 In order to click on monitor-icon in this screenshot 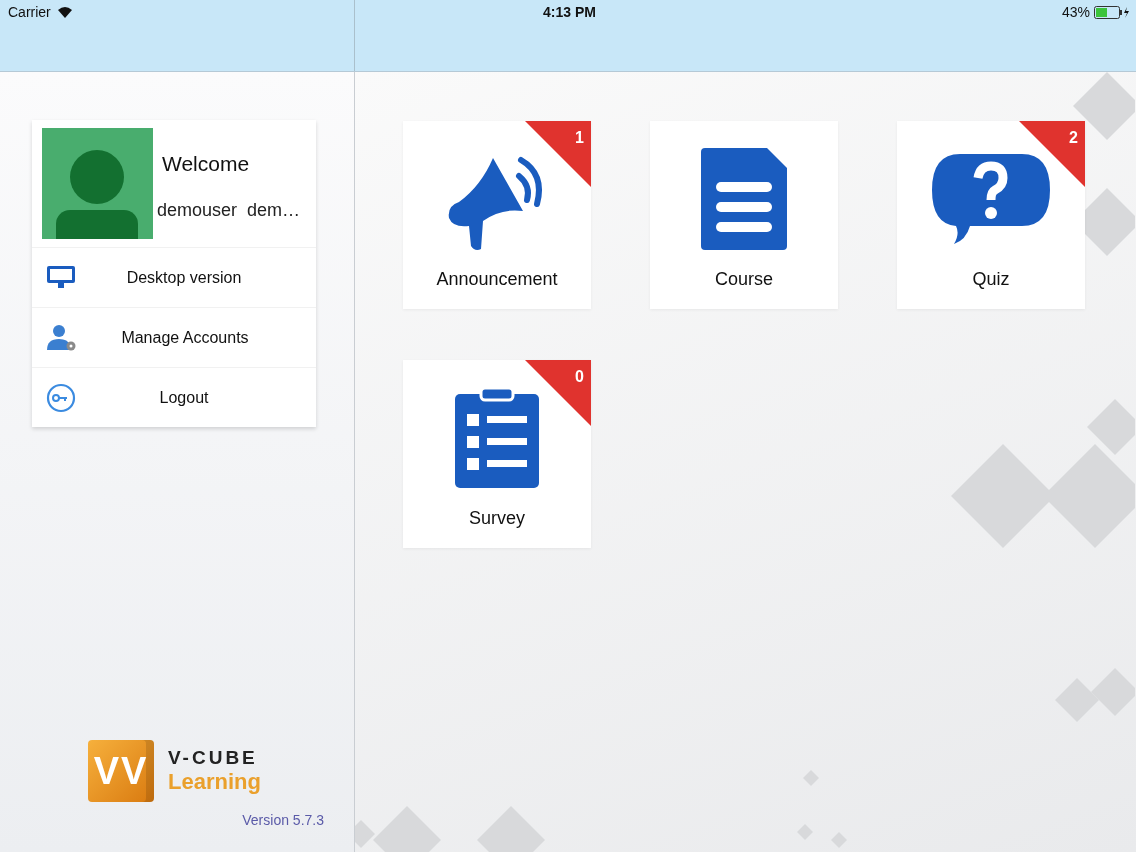, I will do `click(61, 277)`.